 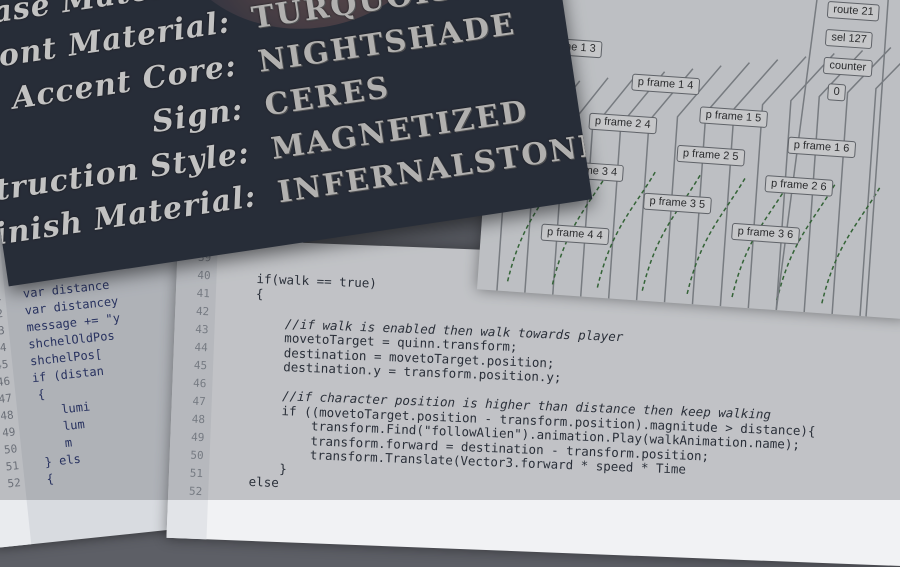 I want to click on code-line: lumi, so click(x=76, y=407).